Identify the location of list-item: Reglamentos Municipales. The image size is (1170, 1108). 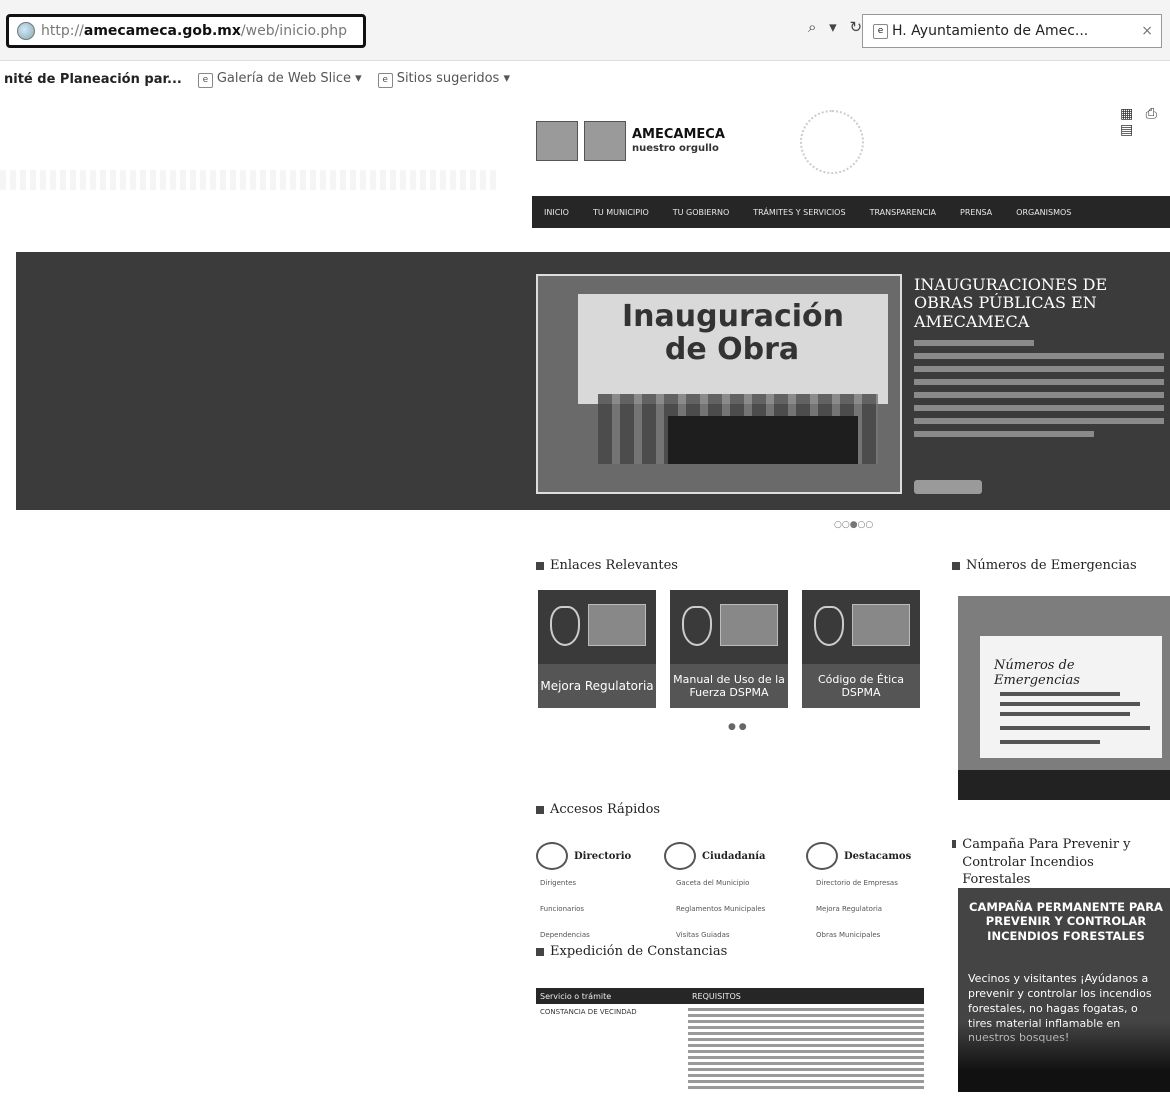
(720, 909).